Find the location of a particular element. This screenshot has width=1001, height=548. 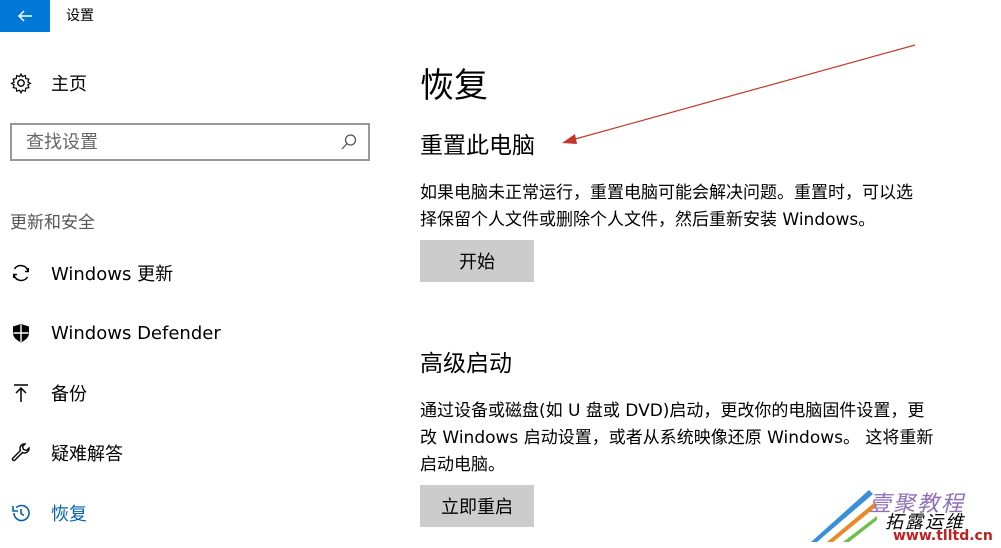

back-button is located at coordinates (25, 16).